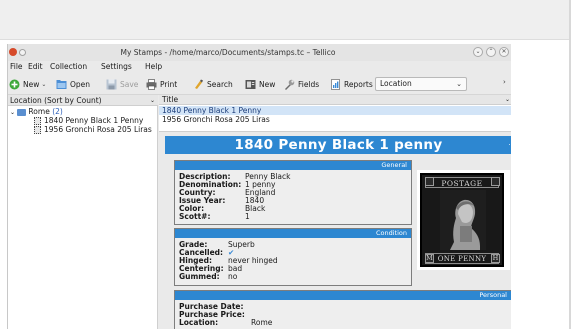 The width and height of the screenshot is (571, 329). Describe the element at coordinates (199, 276) in the screenshot. I see `field-label: Gummed:` at that location.